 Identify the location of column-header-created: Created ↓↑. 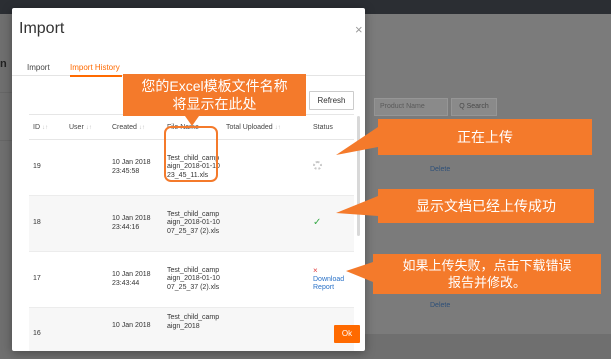
(135, 127).